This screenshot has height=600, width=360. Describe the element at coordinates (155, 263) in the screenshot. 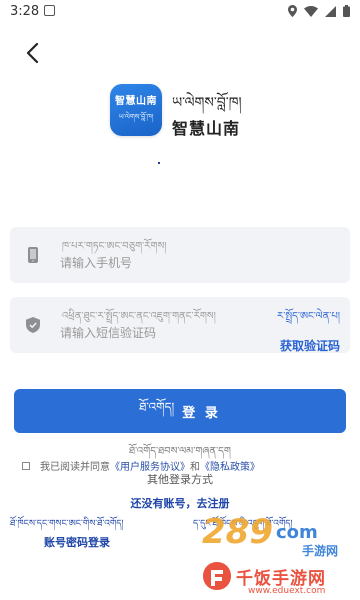

I see `phone-input` at that location.